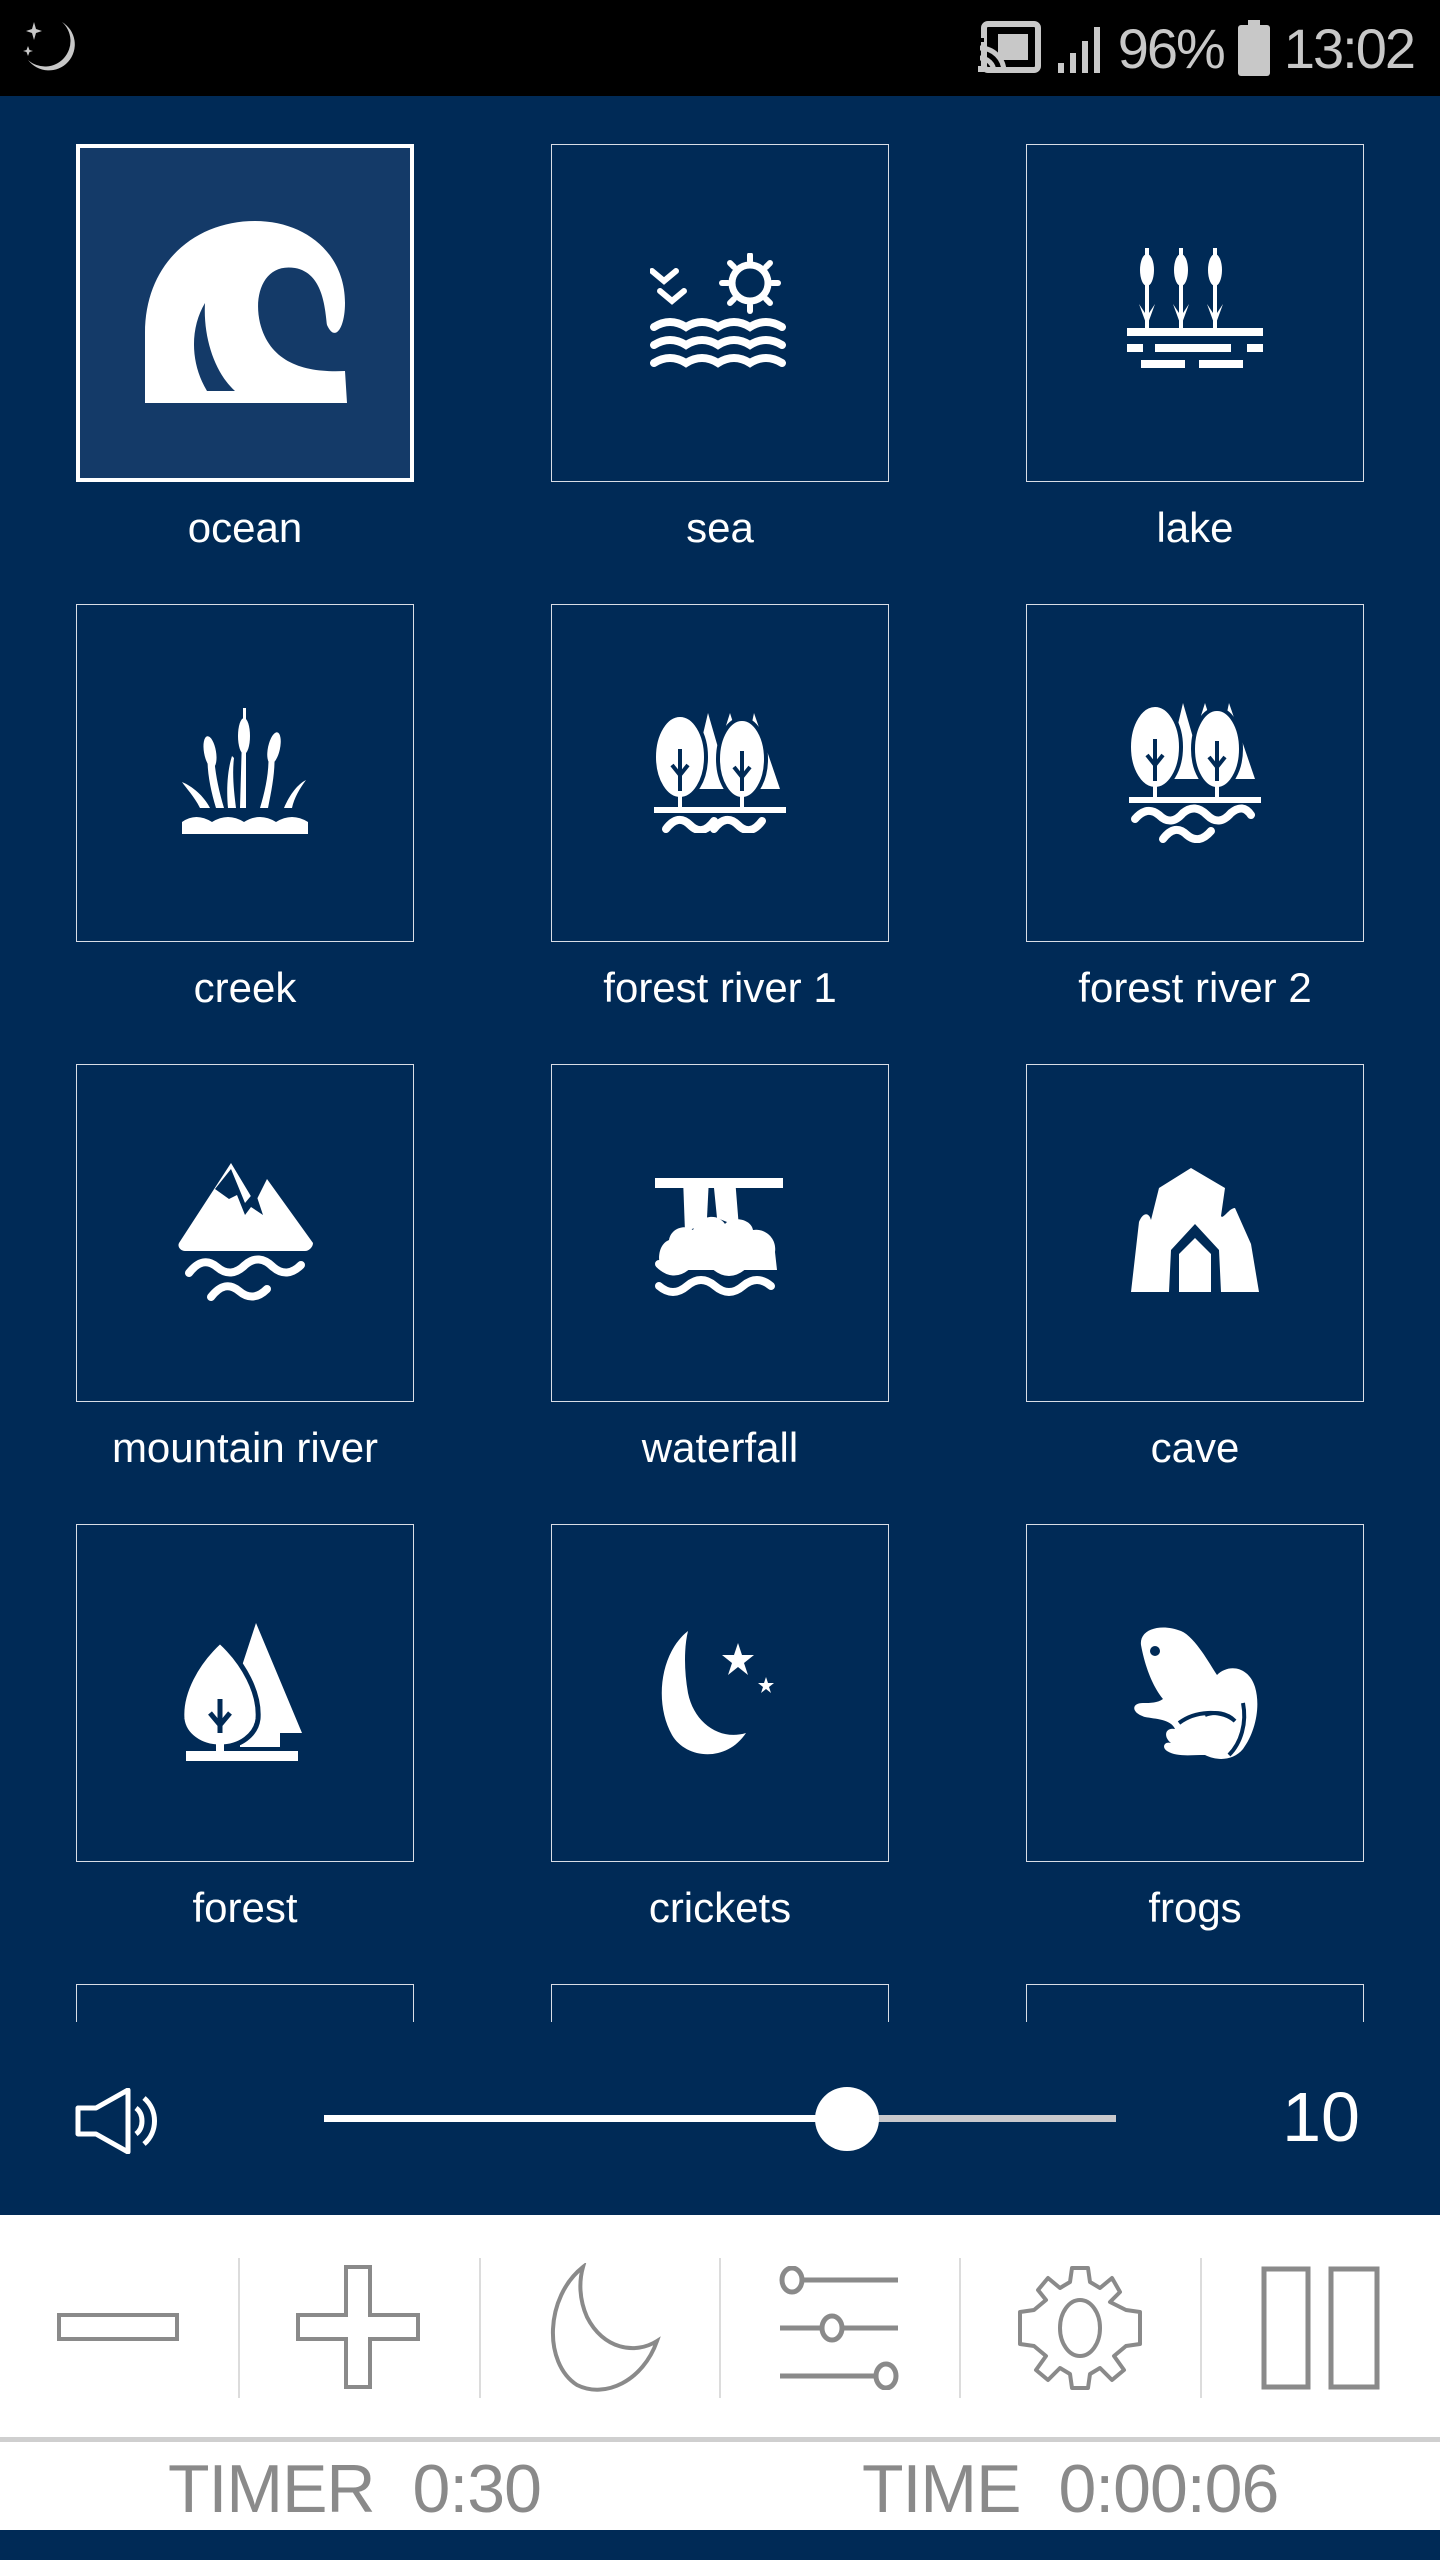 Image resolution: width=1440 pixels, height=2560 pixels. Describe the element at coordinates (1195, 987) in the screenshot. I see `sound-label: forest river 2` at that location.